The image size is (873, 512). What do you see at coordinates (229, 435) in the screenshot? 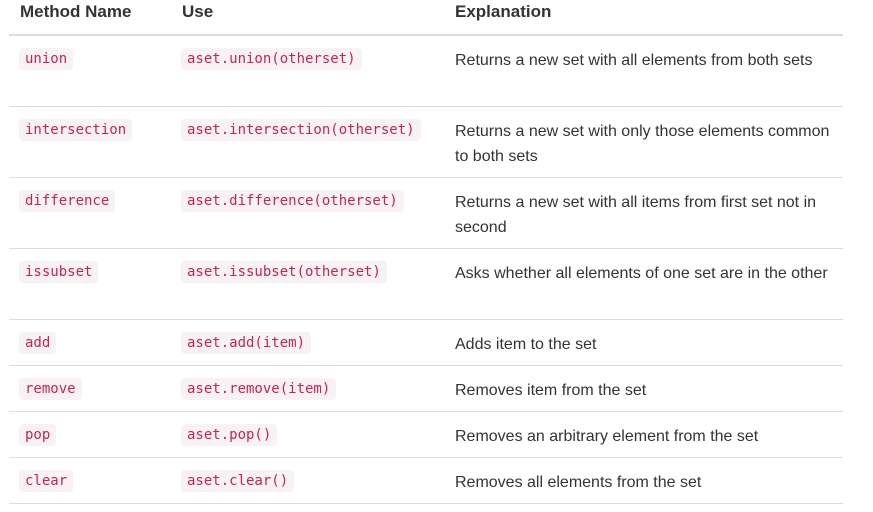
I see `use-cell: aset.pop()` at bounding box center [229, 435].